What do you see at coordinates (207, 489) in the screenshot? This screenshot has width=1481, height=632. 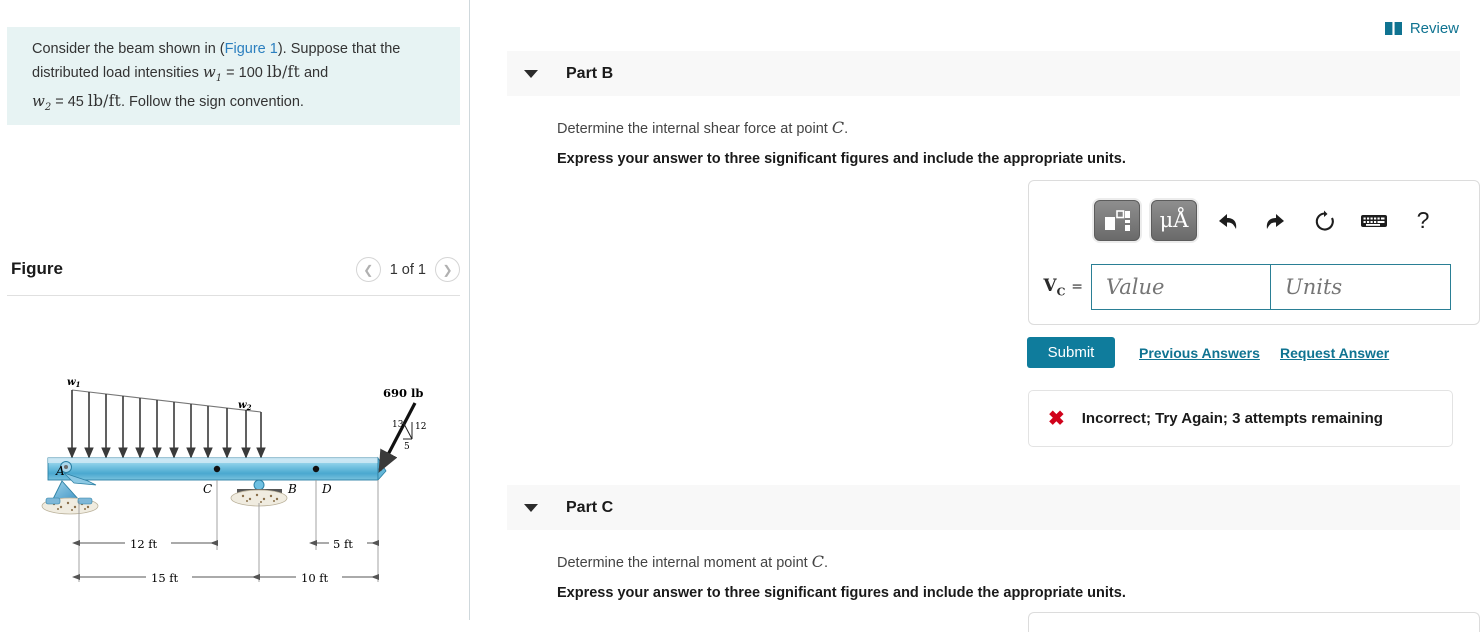 I see `node-label-c: C` at bounding box center [207, 489].